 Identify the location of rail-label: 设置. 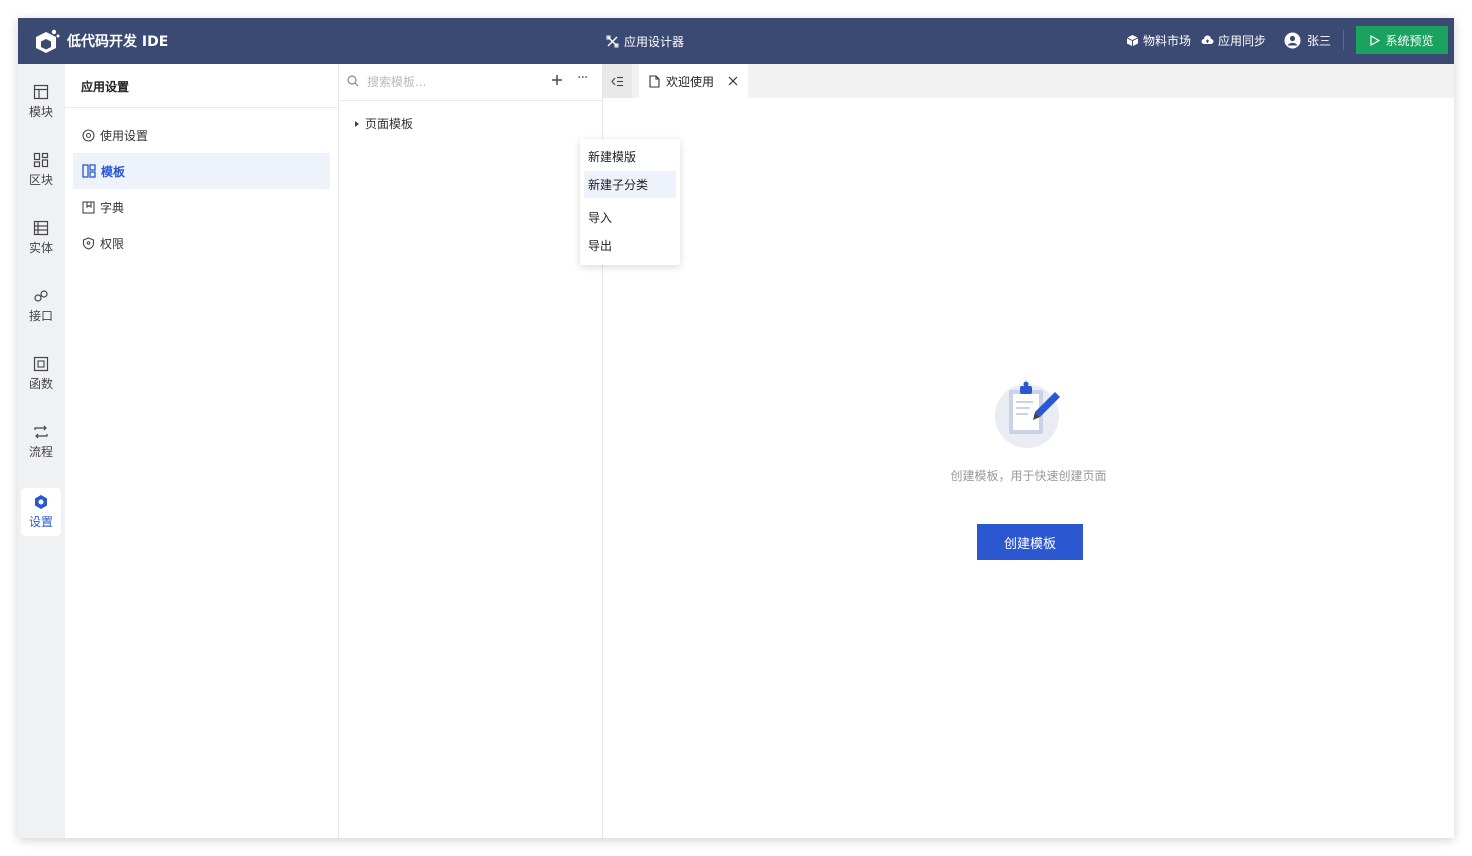
(40, 522).